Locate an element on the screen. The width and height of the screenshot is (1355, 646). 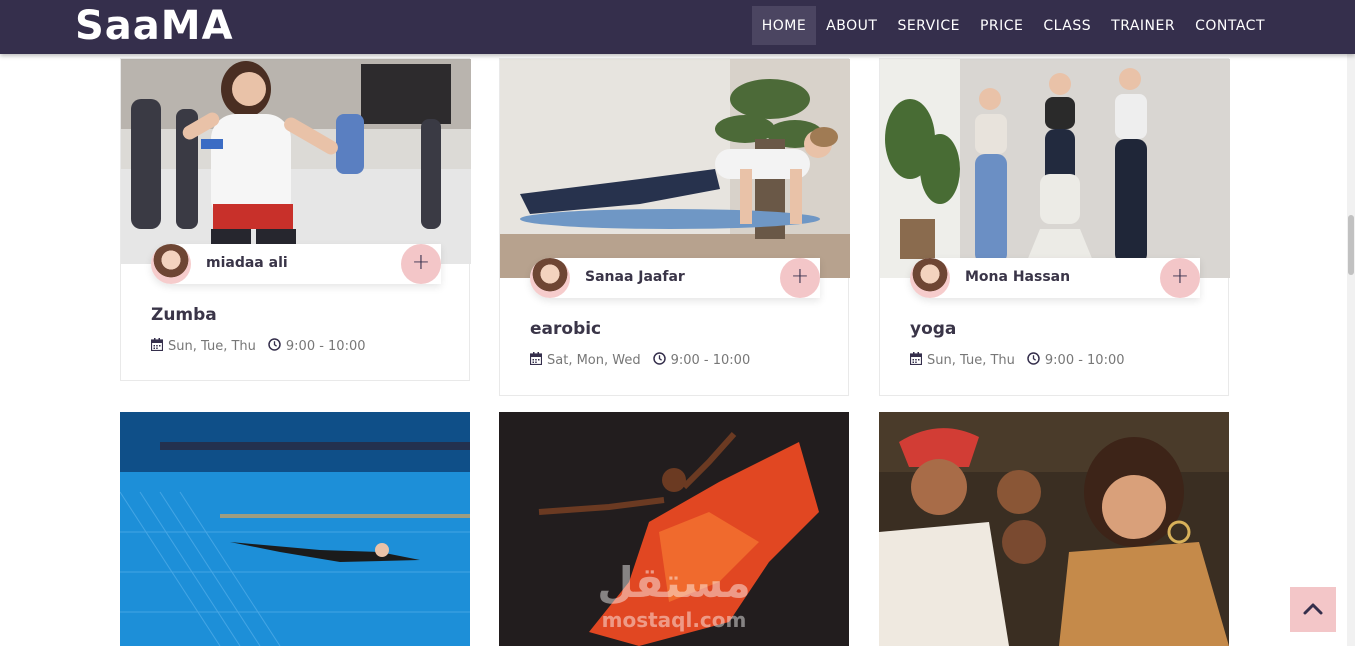
class-schedule: Sat, Mon, Wed 9:00 - 10:00 is located at coordinates (640, 360).